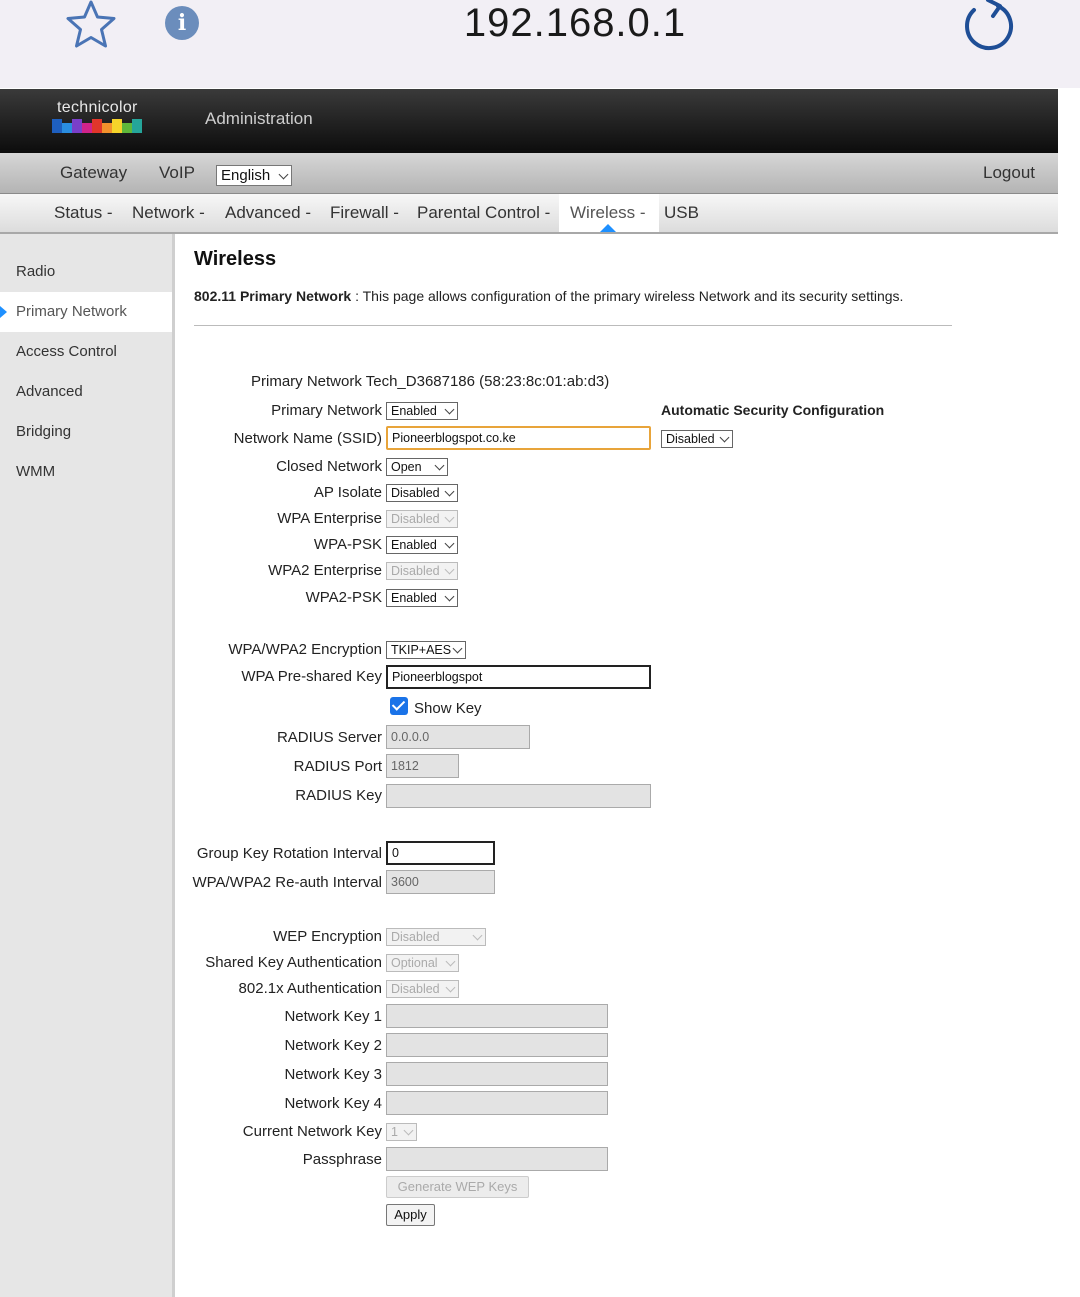  Describe the element at coordinates (415, 937) in the screenshot. I see `wep-encryption-value: Disabled` at that location.